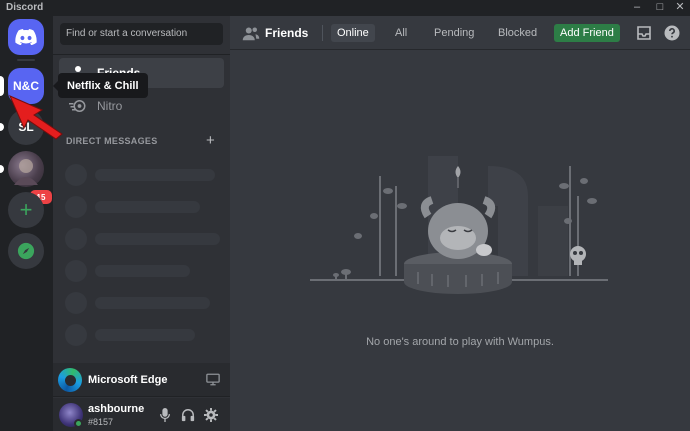  I want to click on compass-icon, so click(26, 251).